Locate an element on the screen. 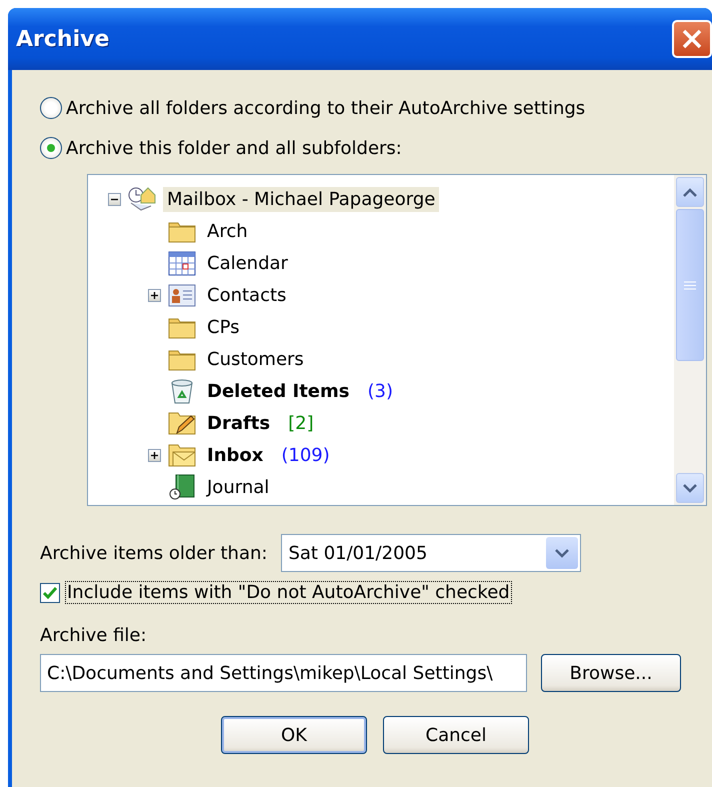 The width and height of the screenshot is (712, 787). date-dropdown: Sat 01/01/2005 is located at coordinates (431, 553).